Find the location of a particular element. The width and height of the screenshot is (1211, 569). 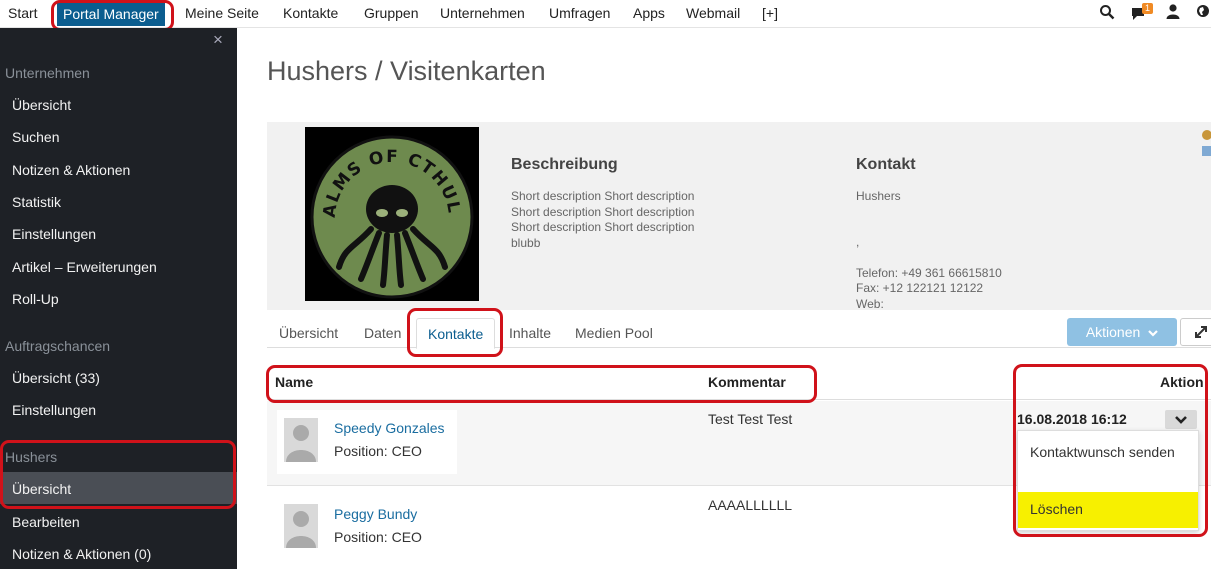

page-title: Hushers / Visitenkarten is located at coordinates (406, 71).